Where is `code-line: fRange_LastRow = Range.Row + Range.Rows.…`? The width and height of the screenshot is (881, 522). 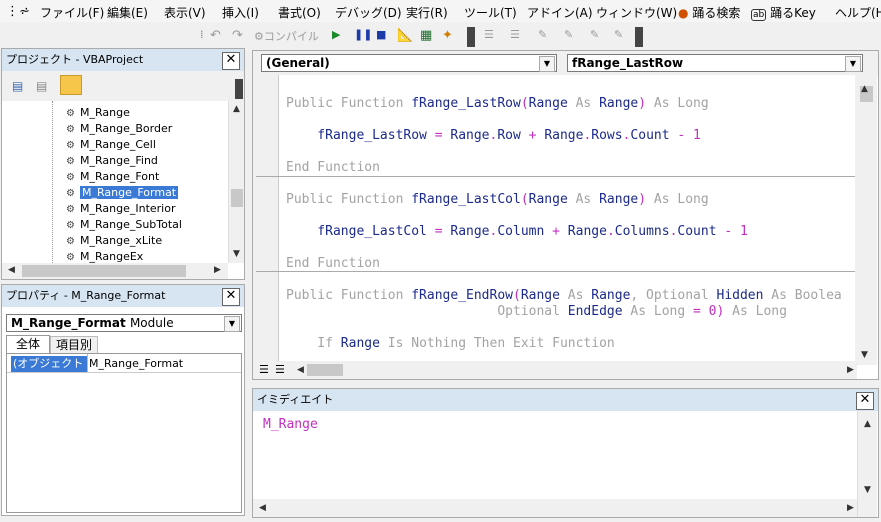 code-line: fRange_LastRow = Range.Row + Range.Rows.… is located at coordinates (493, 135).